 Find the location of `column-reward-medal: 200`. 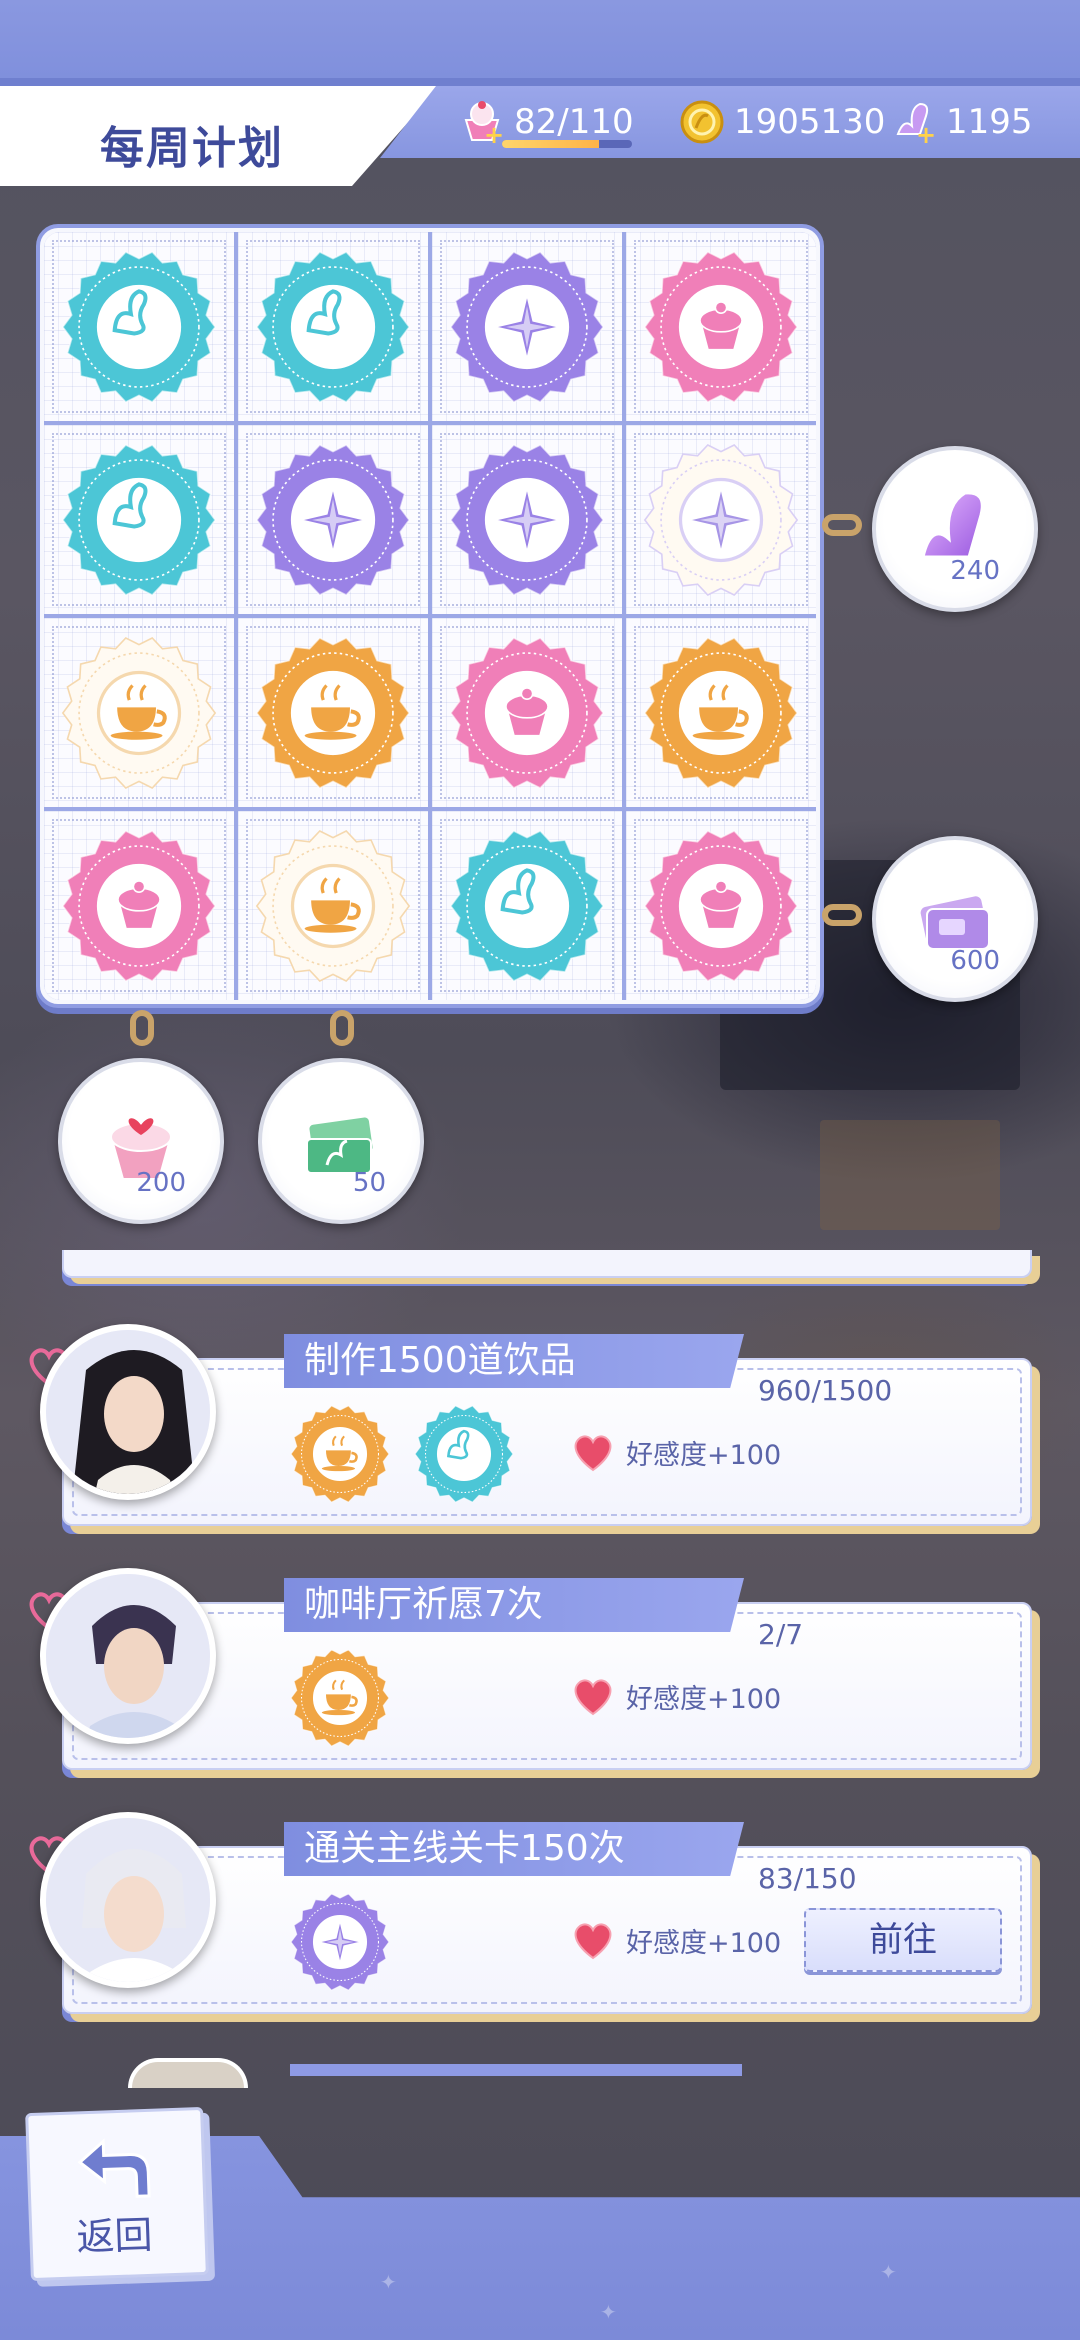

column-reward-medal: 200 is located at coordinates (141, 1141).